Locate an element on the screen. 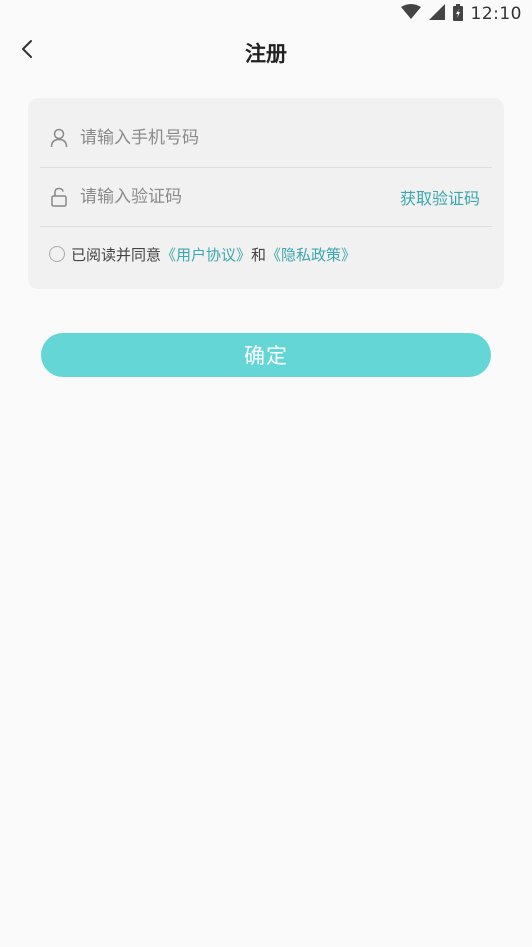 The width and height of the screenshot is (532, 947). agreement-conjunction: 和 is located at coordinates (259, 254).